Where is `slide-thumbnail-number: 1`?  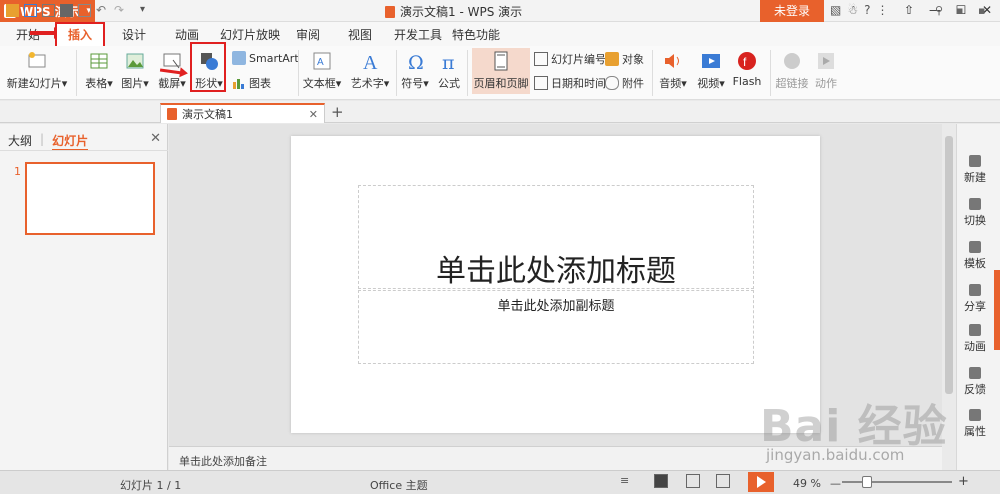 slide-thumbnail-number: 1 is located at coordinates (17, 171).